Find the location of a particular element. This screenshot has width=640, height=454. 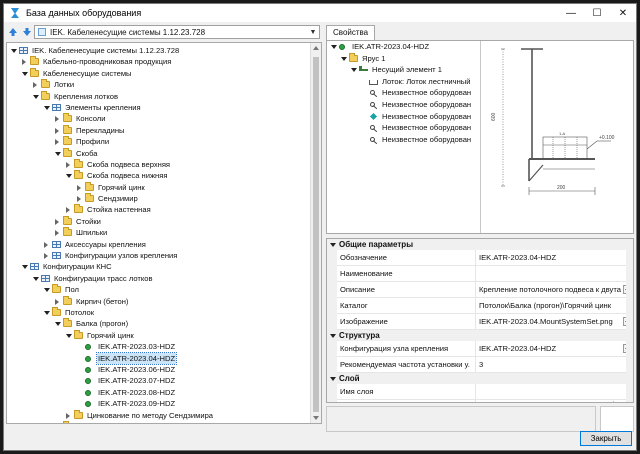

tree-item: Перекладины is located at coordinates (159, 130).